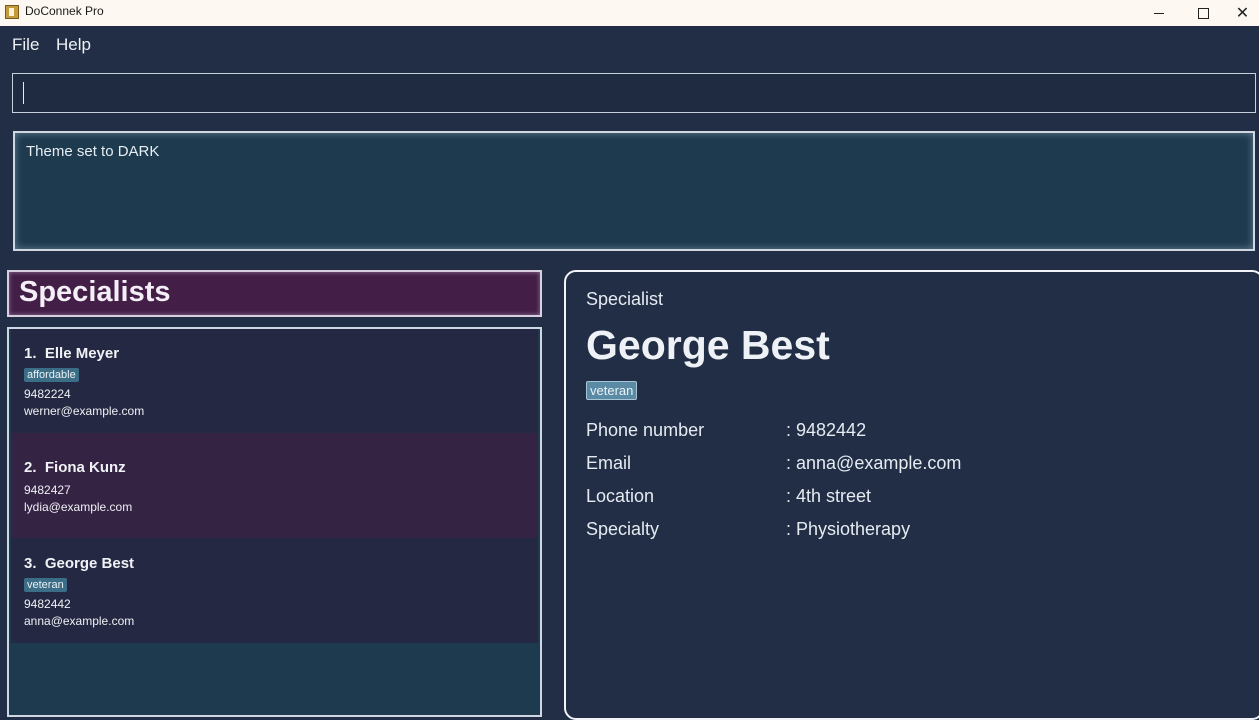  I want to click on card-tag: veteran, so click(45, 585).